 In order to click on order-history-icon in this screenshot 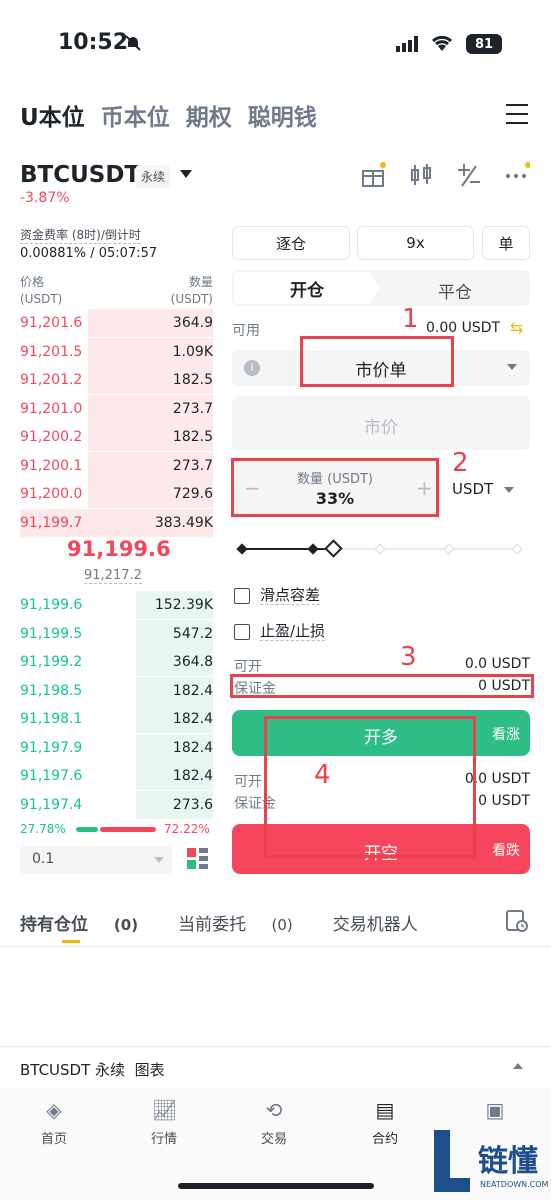, I will do `click(517, 923)`.